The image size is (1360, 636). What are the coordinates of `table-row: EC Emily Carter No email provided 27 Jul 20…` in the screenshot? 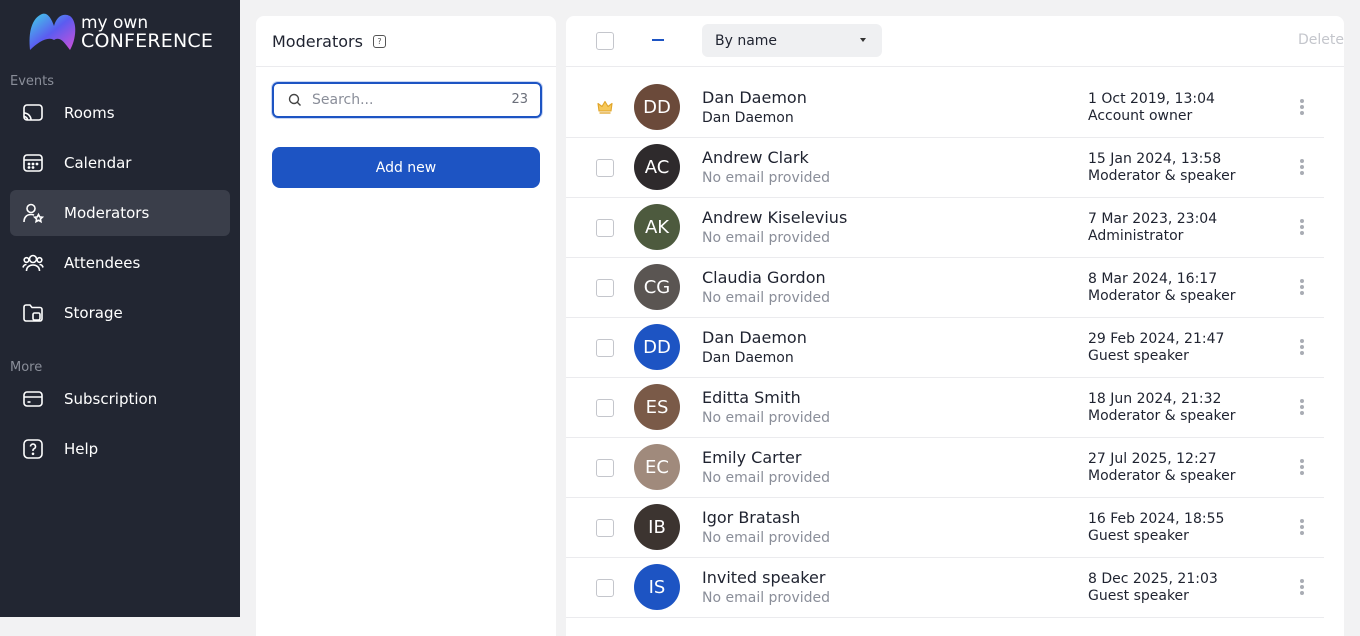 It's located at (945, 467).